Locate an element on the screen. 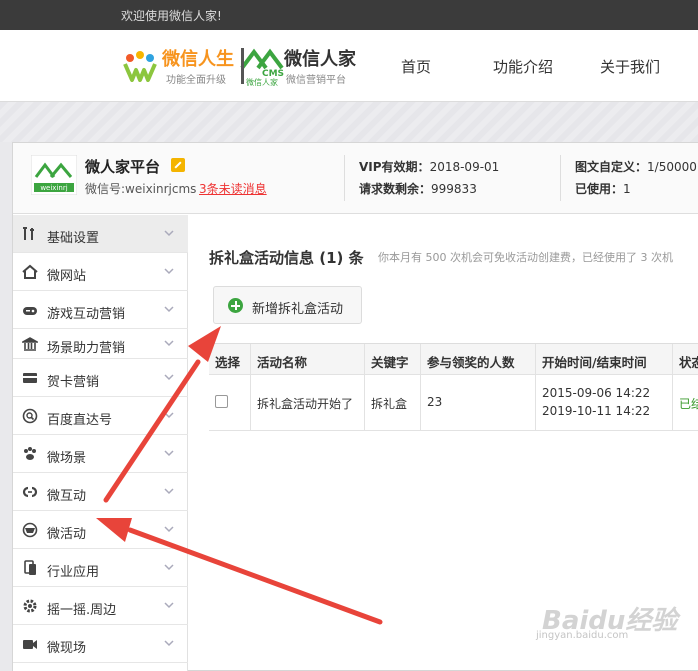 The image size is (698, 671). tools-icon is located at coordinates (28, 233).